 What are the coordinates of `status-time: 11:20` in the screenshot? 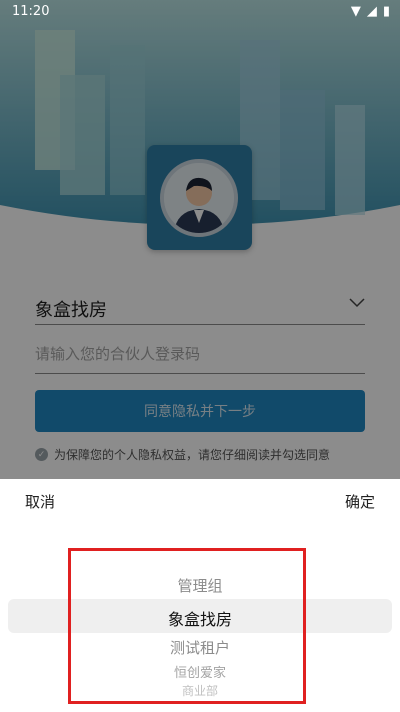 It's located at (31, 11).